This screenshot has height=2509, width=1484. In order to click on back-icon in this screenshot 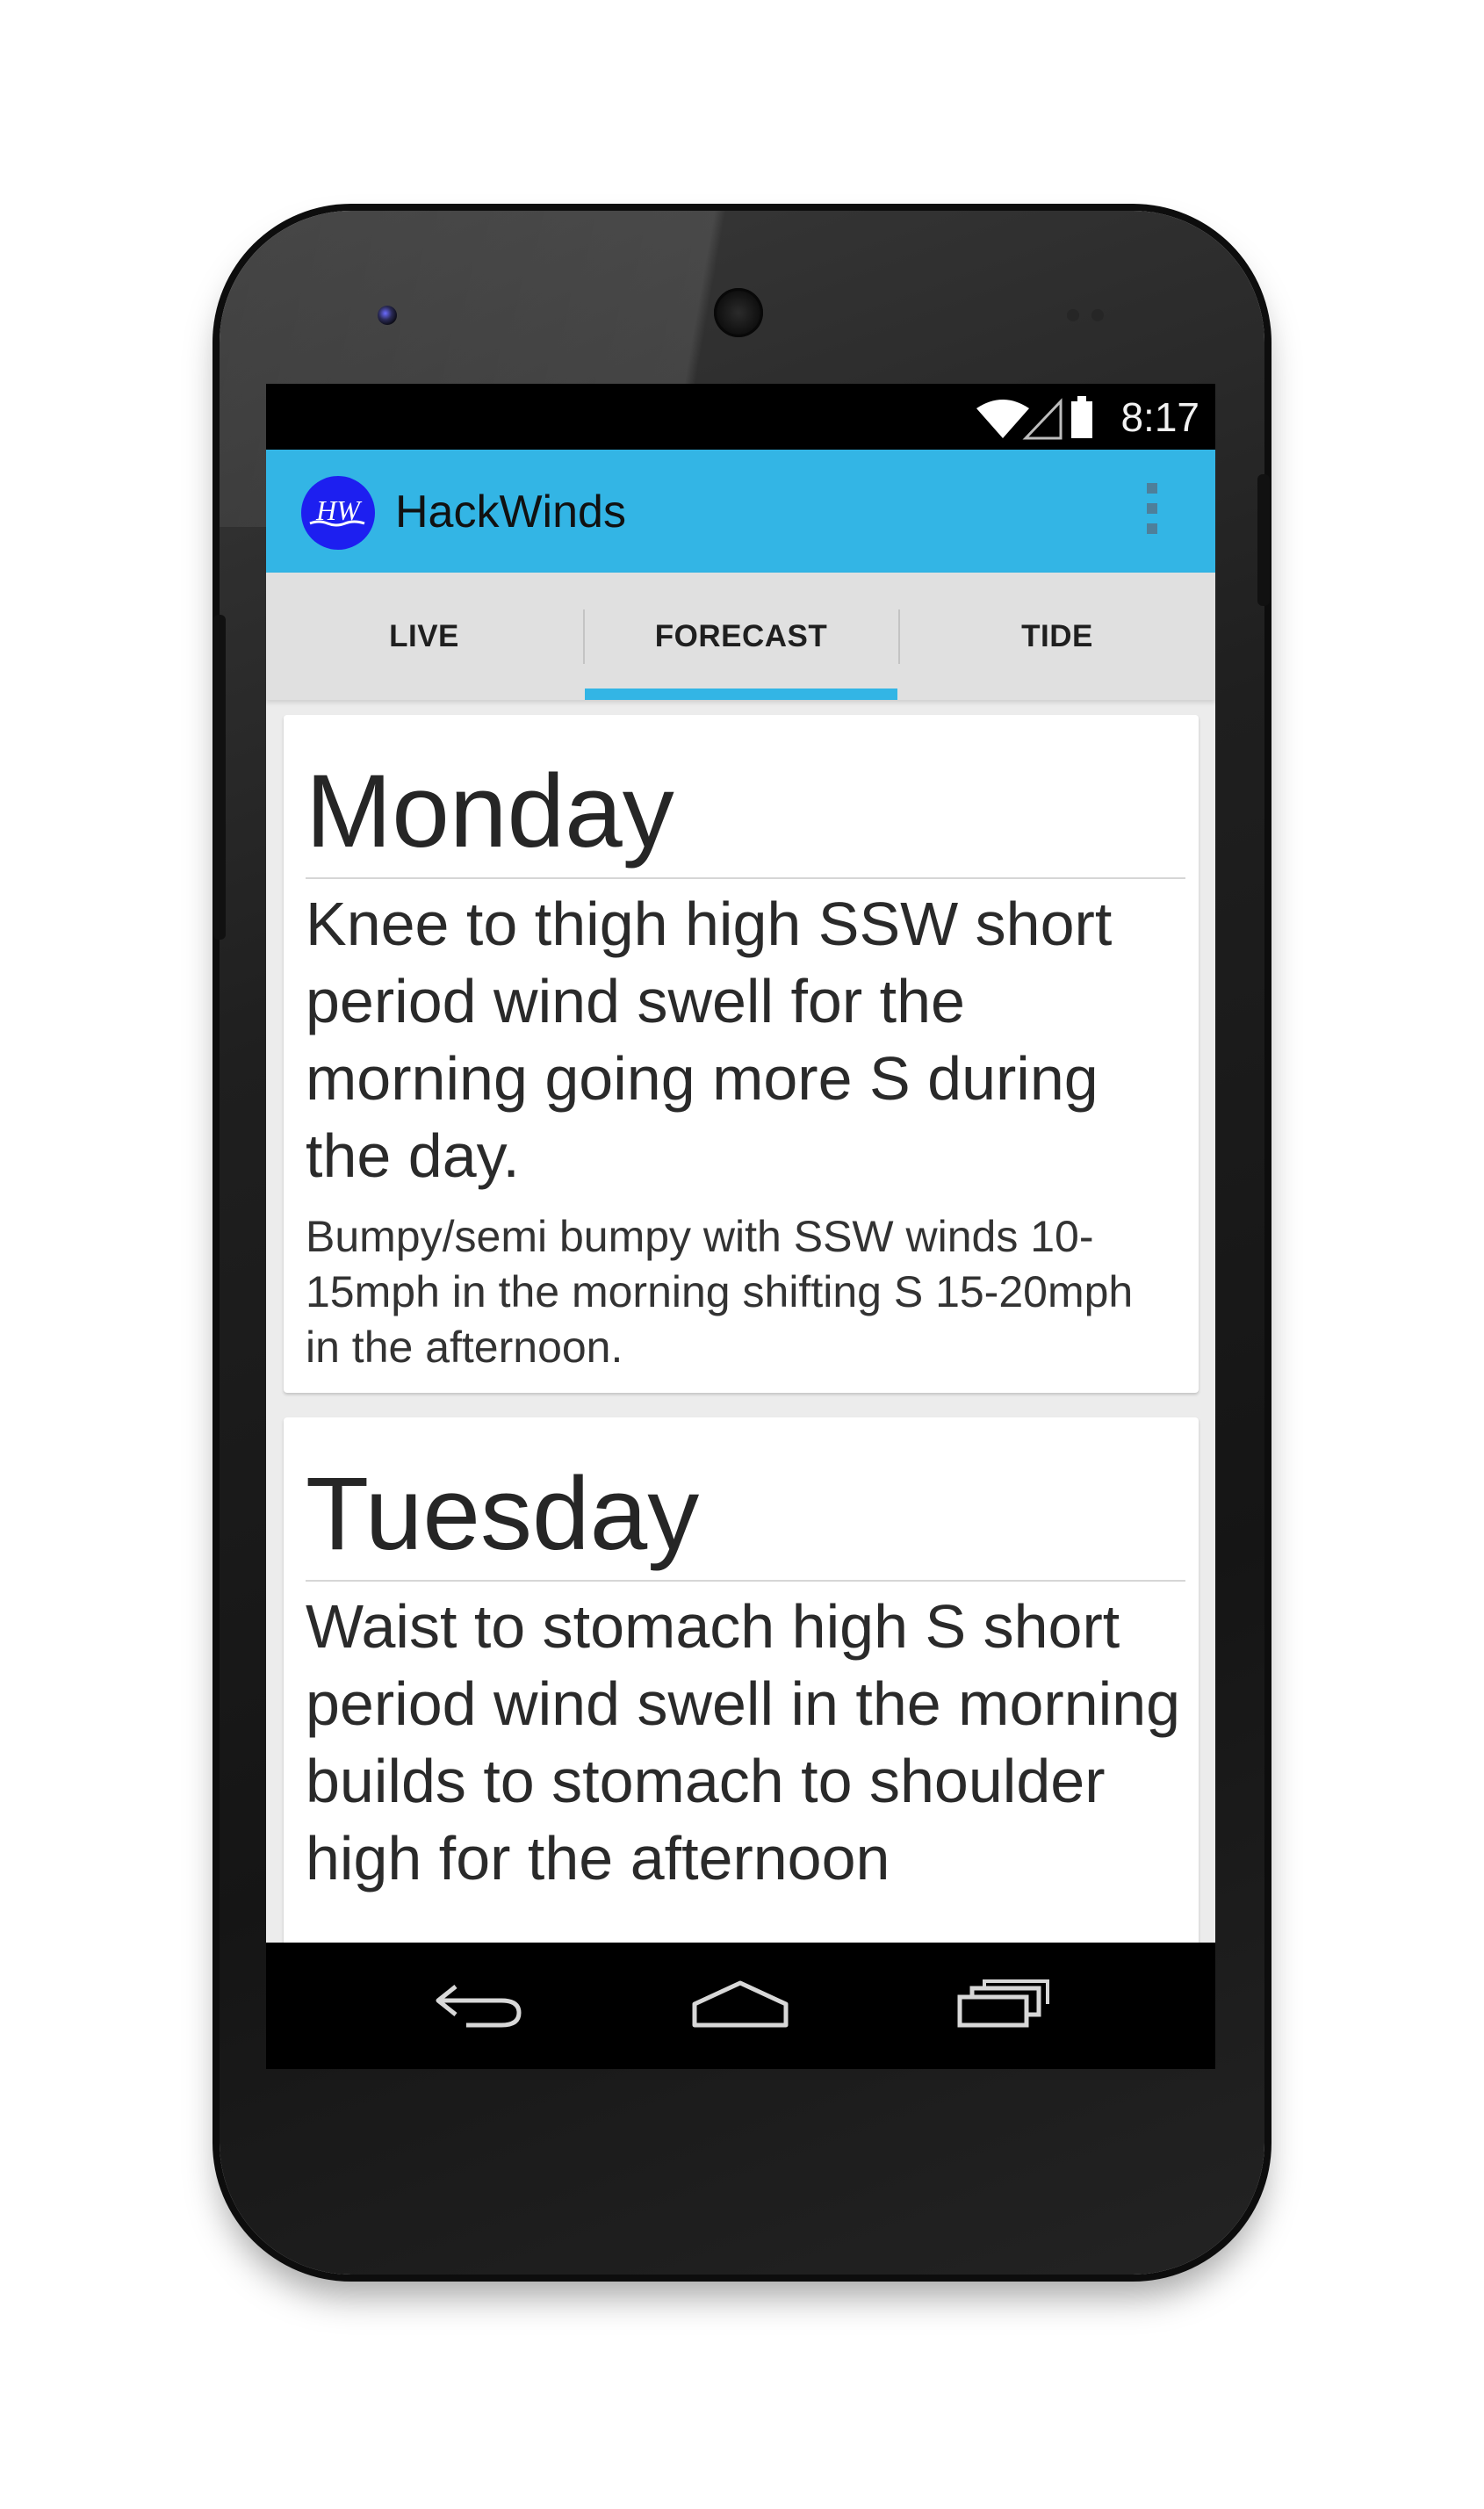, I will do `click(479, 2006)`.